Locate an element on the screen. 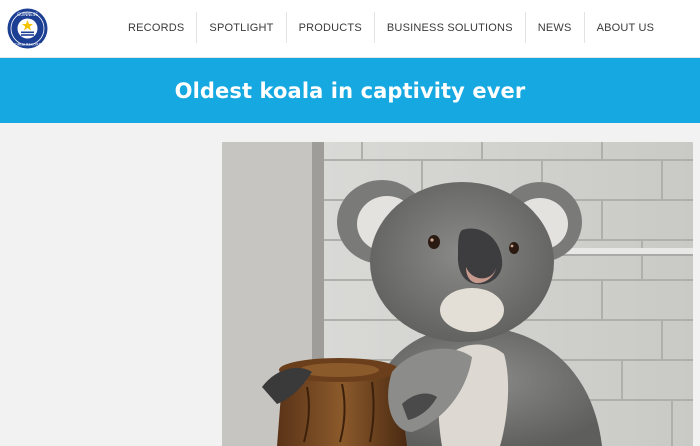 The height and width of the screenshot is (446, 700). page-title: Oldest koala in captivity ever is located at coordinates (350, 90).